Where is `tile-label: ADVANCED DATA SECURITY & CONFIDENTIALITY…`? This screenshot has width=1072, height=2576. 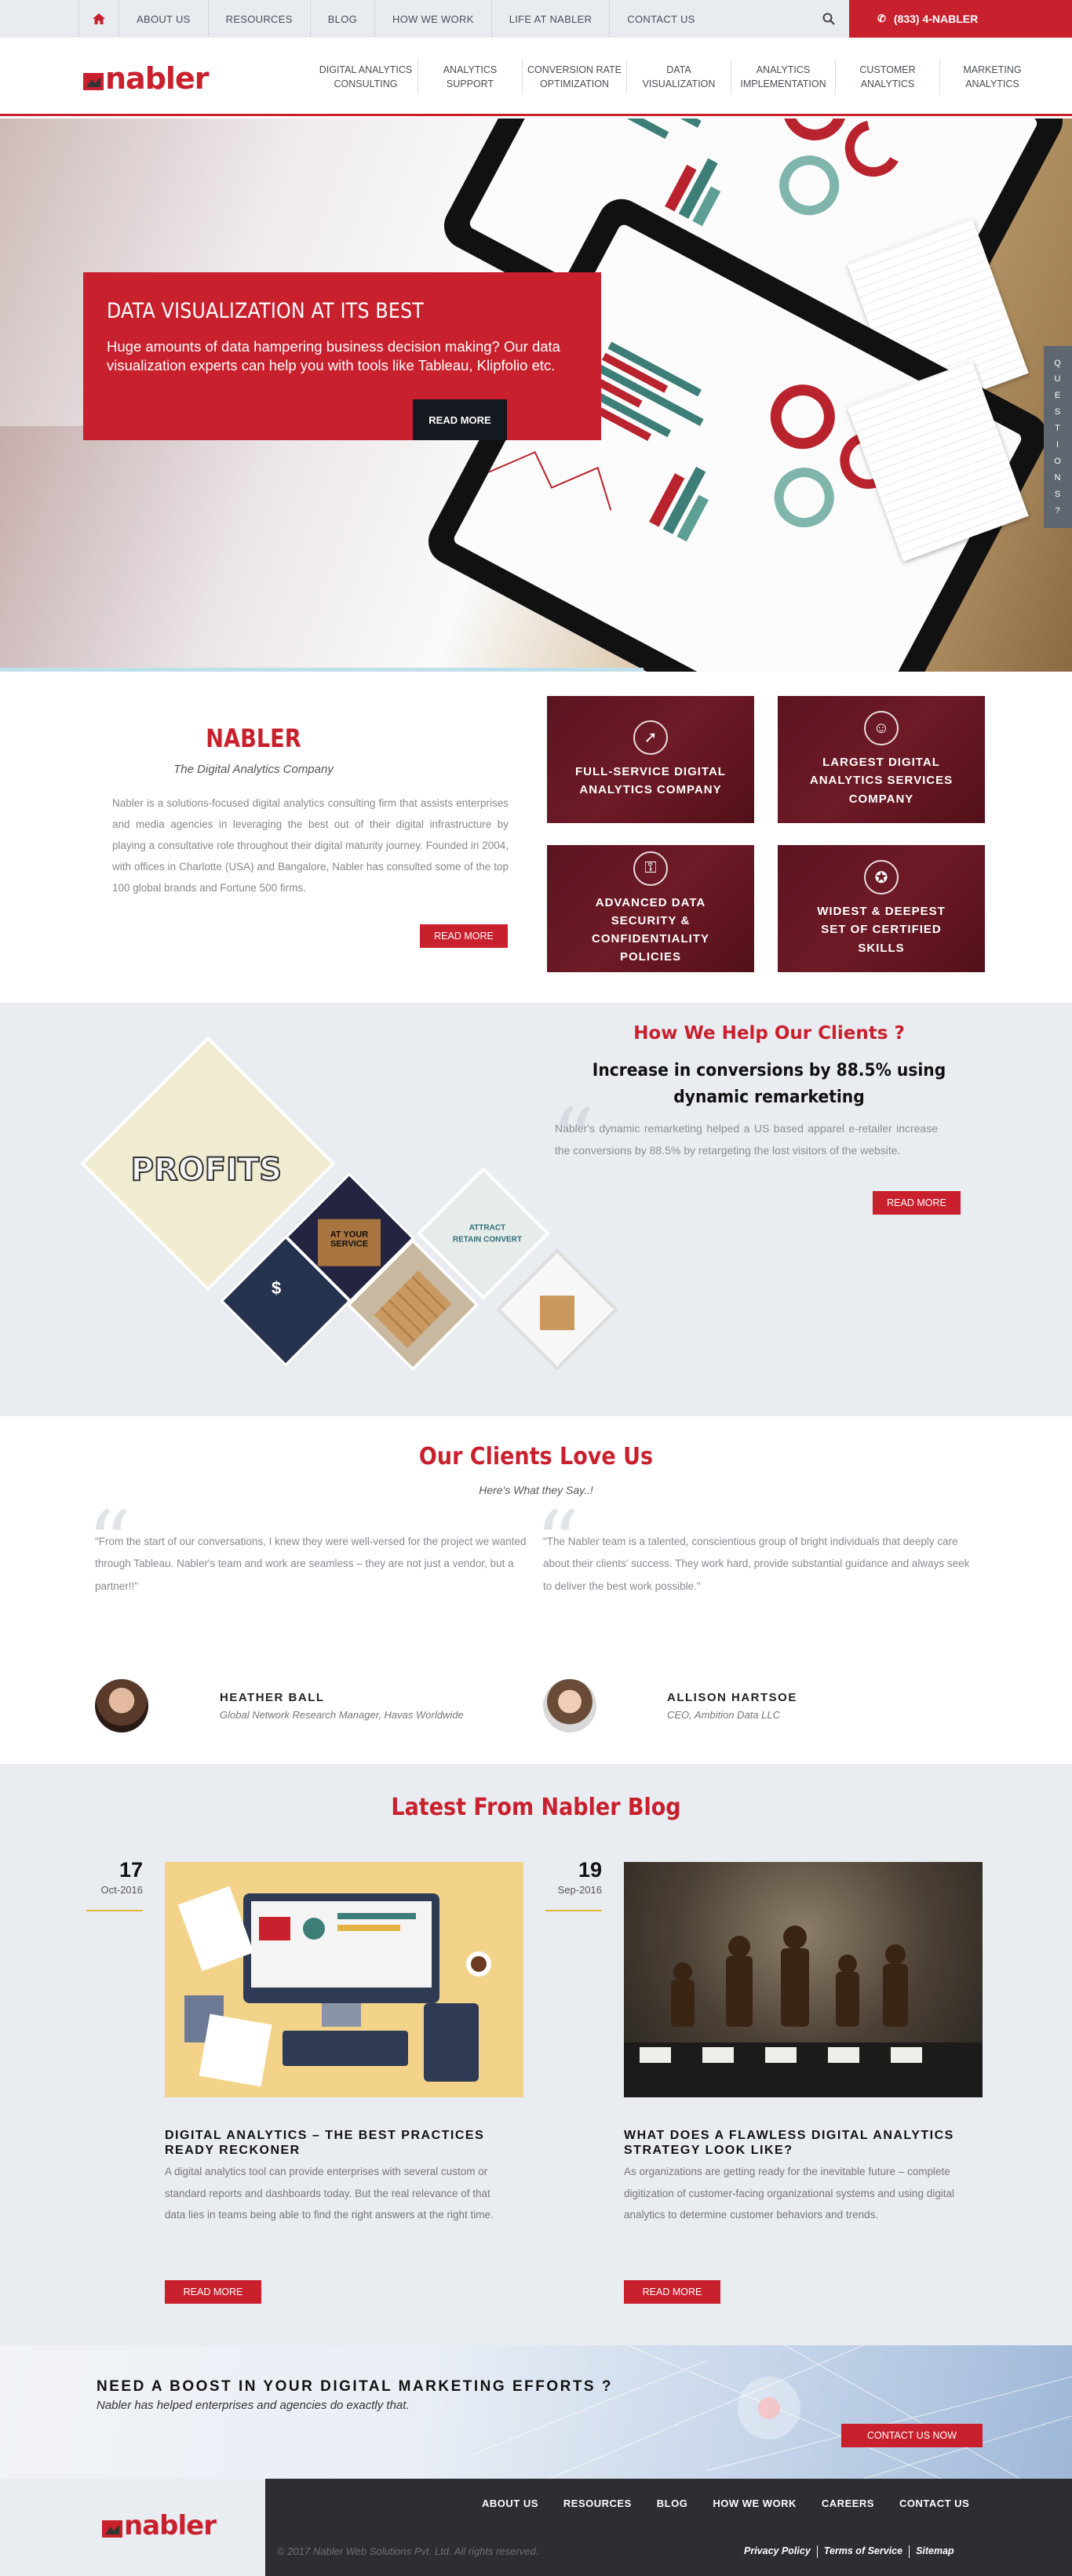
tile-label: ADVANCED DATA SECURITY & CONFIDENTIALITY… is located at coordinates (650, 929).